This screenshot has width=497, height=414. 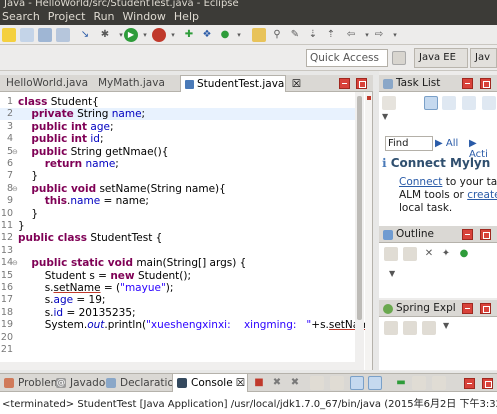 I want to click on pin-console-icon, so click(x=419, y=383).